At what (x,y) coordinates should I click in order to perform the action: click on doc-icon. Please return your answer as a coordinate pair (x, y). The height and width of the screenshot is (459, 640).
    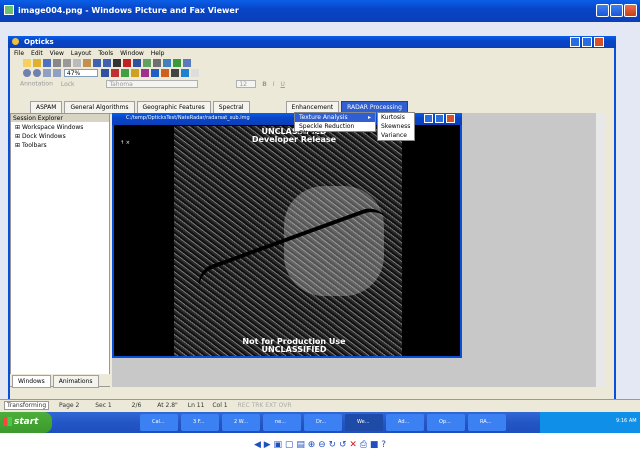
    Looking at the image, I should click on (194, 73).